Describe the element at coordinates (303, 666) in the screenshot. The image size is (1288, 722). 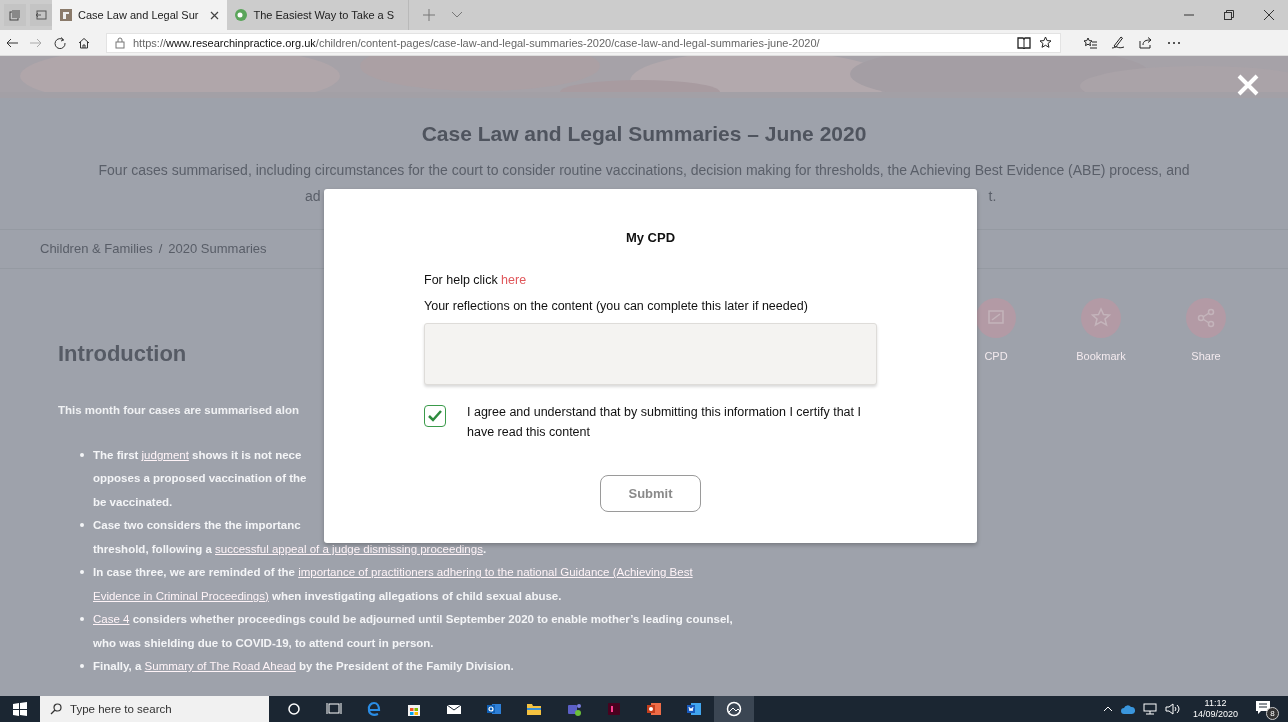
I see `bullet-text: Finally, a Summary of The Road Ahead by the President of the Family Division.` at that location.